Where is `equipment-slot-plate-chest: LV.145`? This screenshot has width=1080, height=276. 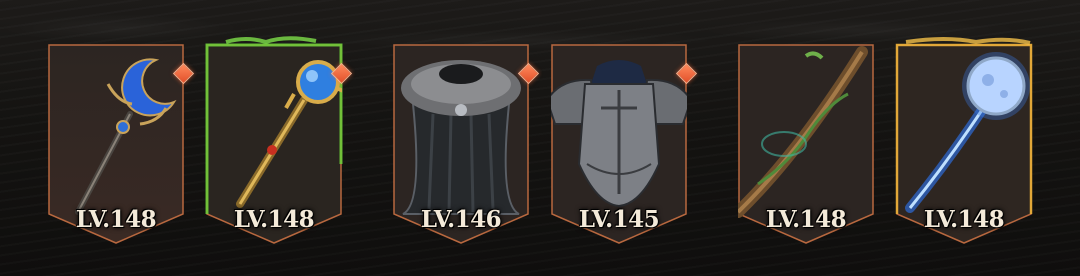 equipment-slot-plate-chest: LV.145 is located at coordinates (624, 144).